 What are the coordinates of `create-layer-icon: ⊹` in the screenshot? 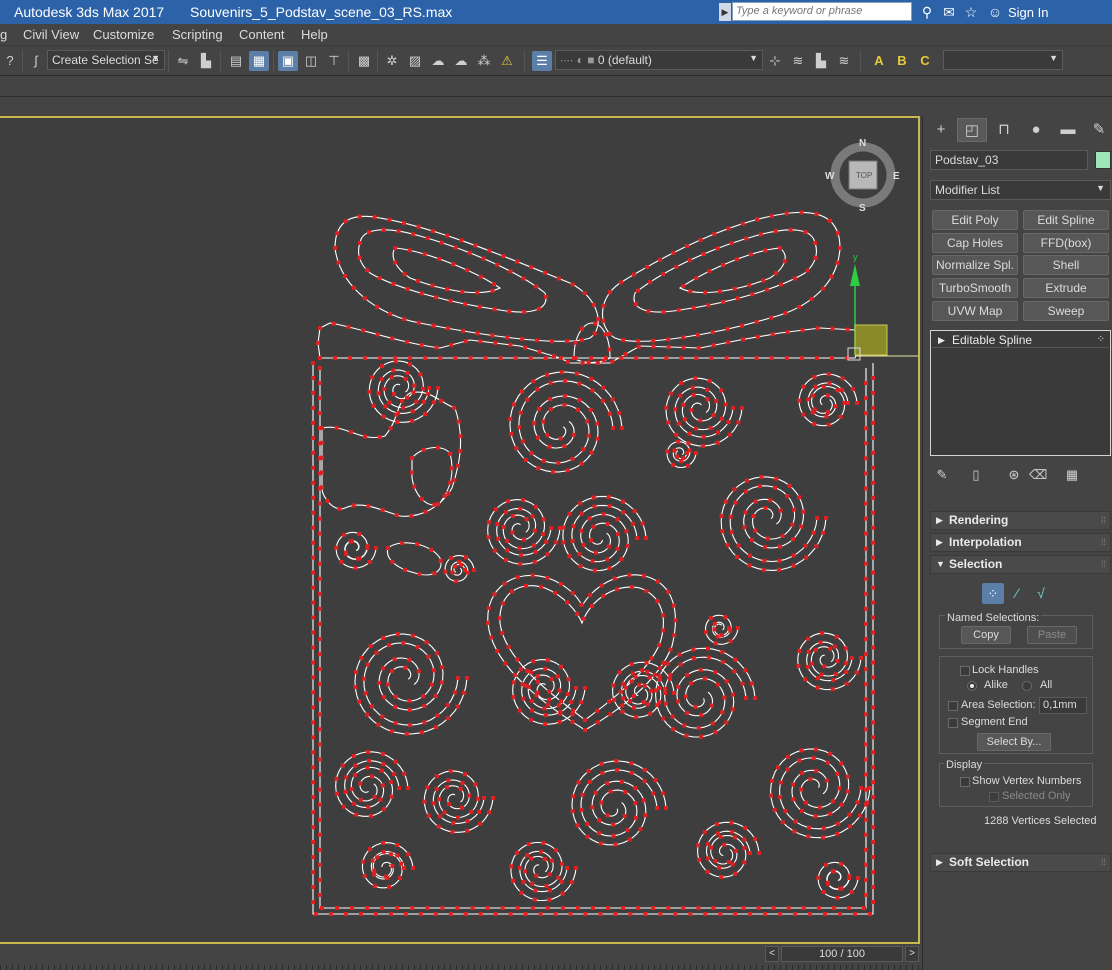 It's located at (775, 61).